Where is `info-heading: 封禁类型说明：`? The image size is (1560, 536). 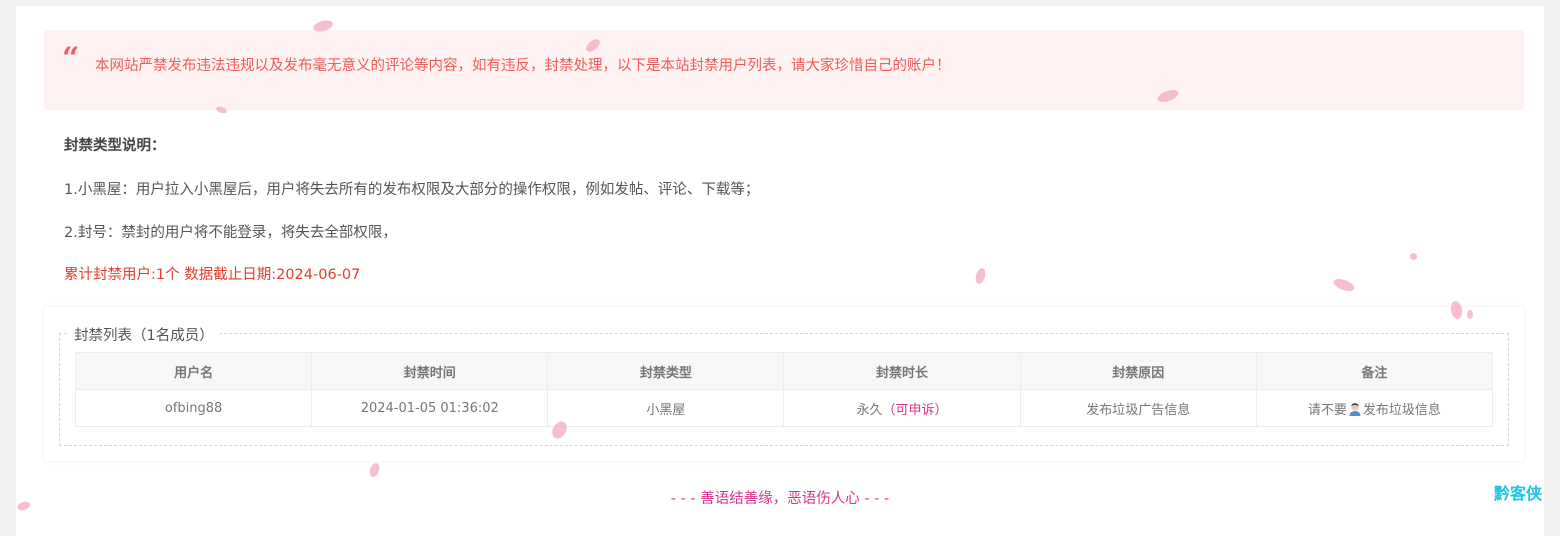 info-heading: 封禁类型说明： is located at coordinates (115, 146).